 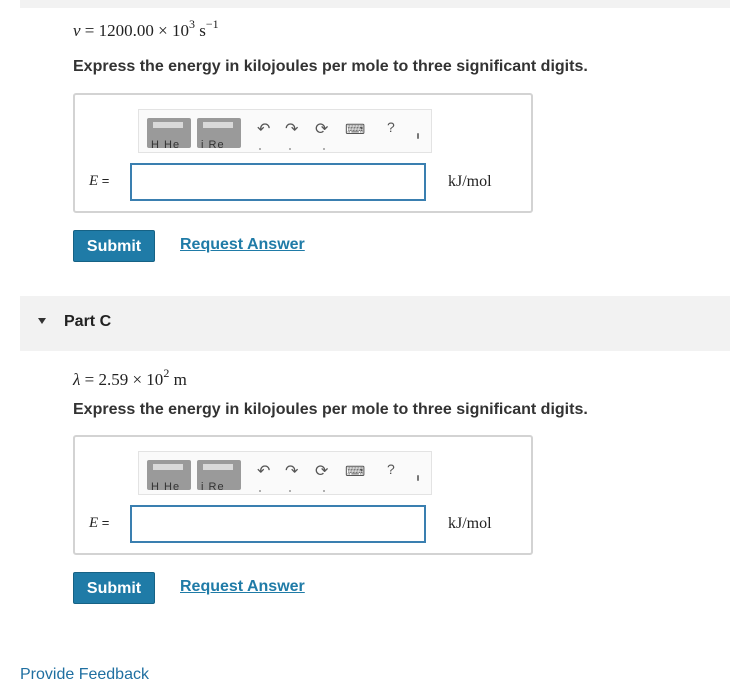 What do you see at coordinates (375, 323) in the screenshot?
I see `part-c-header: Part C` at bounding box center [375, 323].